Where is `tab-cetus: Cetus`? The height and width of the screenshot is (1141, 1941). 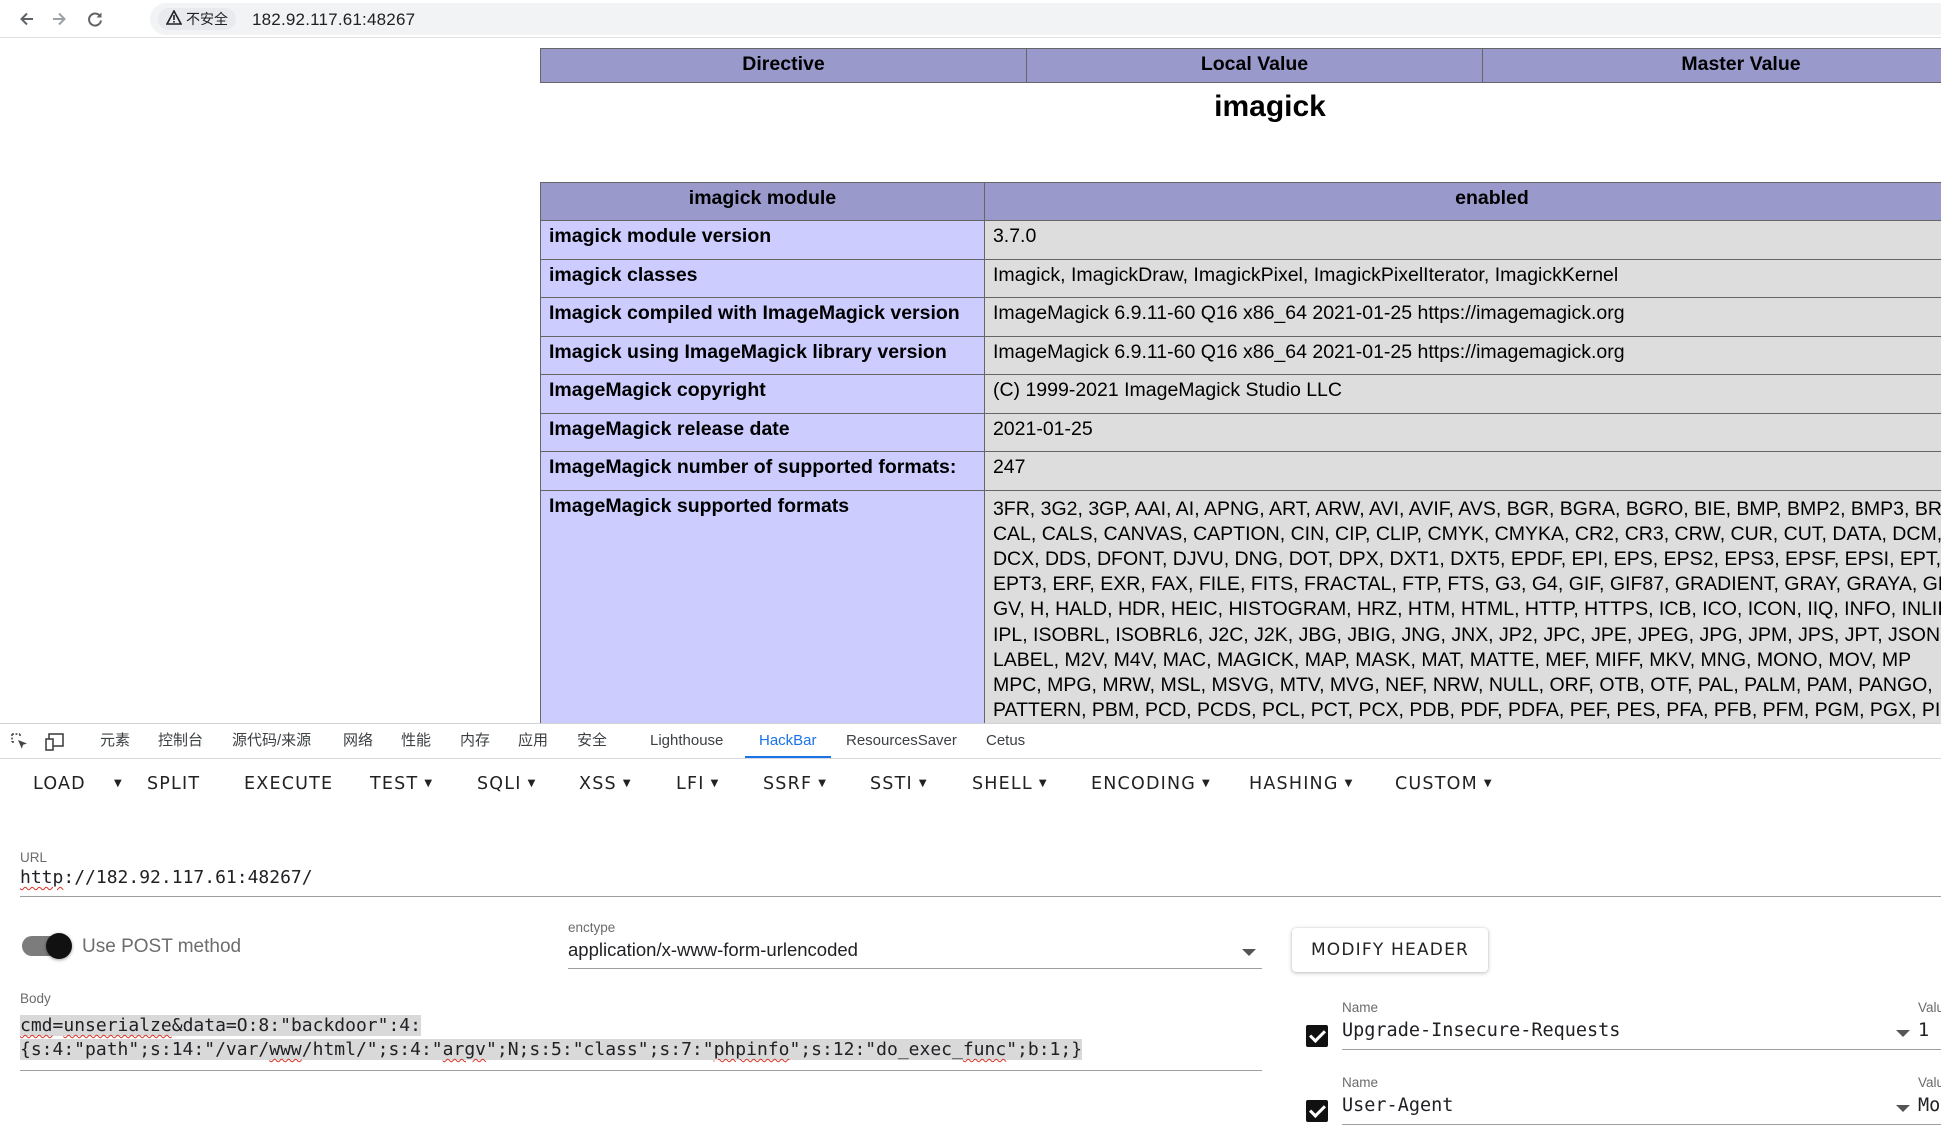 tab-cetus: Cetus is located at coordinates (1005, 741).